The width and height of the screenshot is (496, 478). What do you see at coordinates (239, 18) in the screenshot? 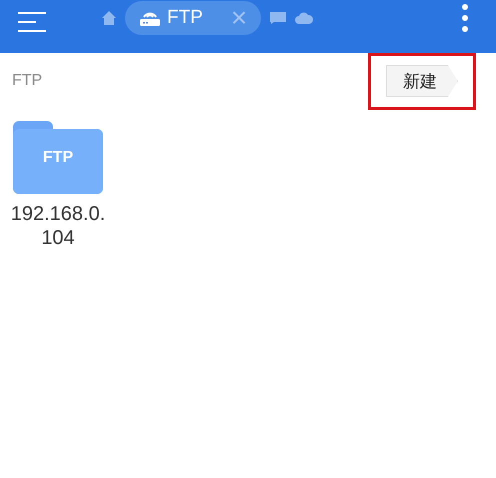
I see `close-tab-button: ×` at bounding box center [239, 18].